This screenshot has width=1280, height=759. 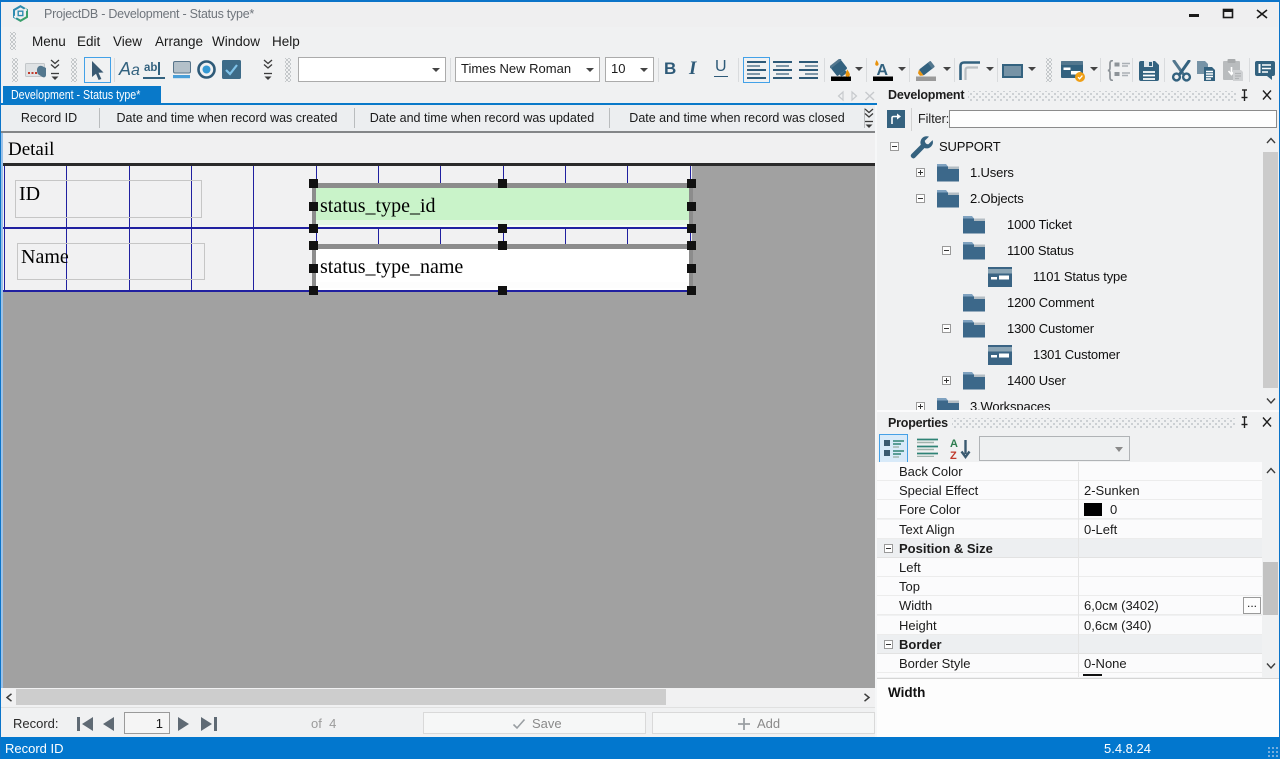 What do you see at coordinates (954, 444) in the screenshot?
I see `svg-text: A` at bounding box center [954, 444].